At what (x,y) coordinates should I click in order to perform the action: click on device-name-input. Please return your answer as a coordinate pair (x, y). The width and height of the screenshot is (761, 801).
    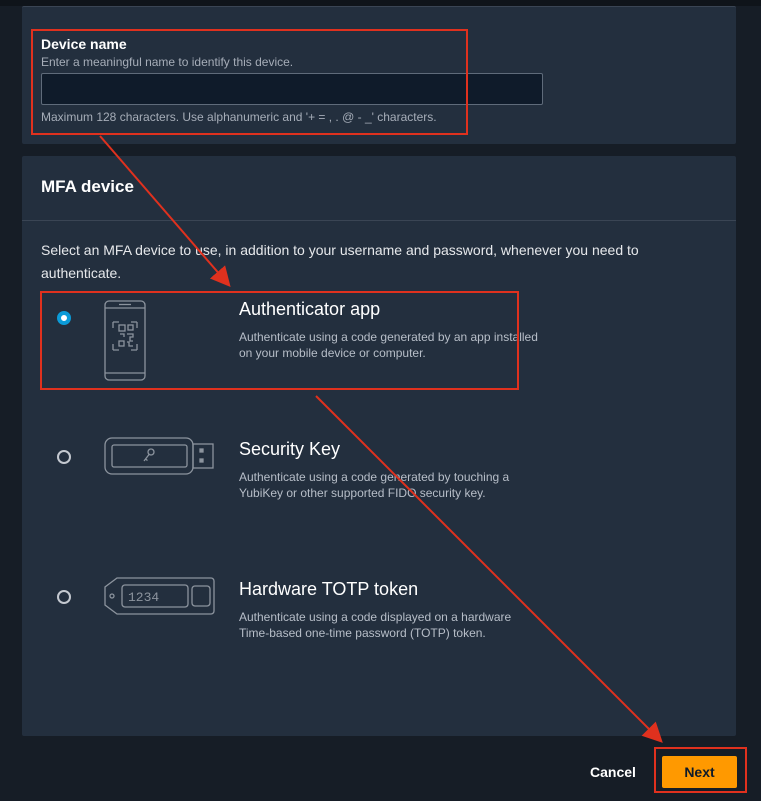
    Looking at the image, I should click on (292, 89).